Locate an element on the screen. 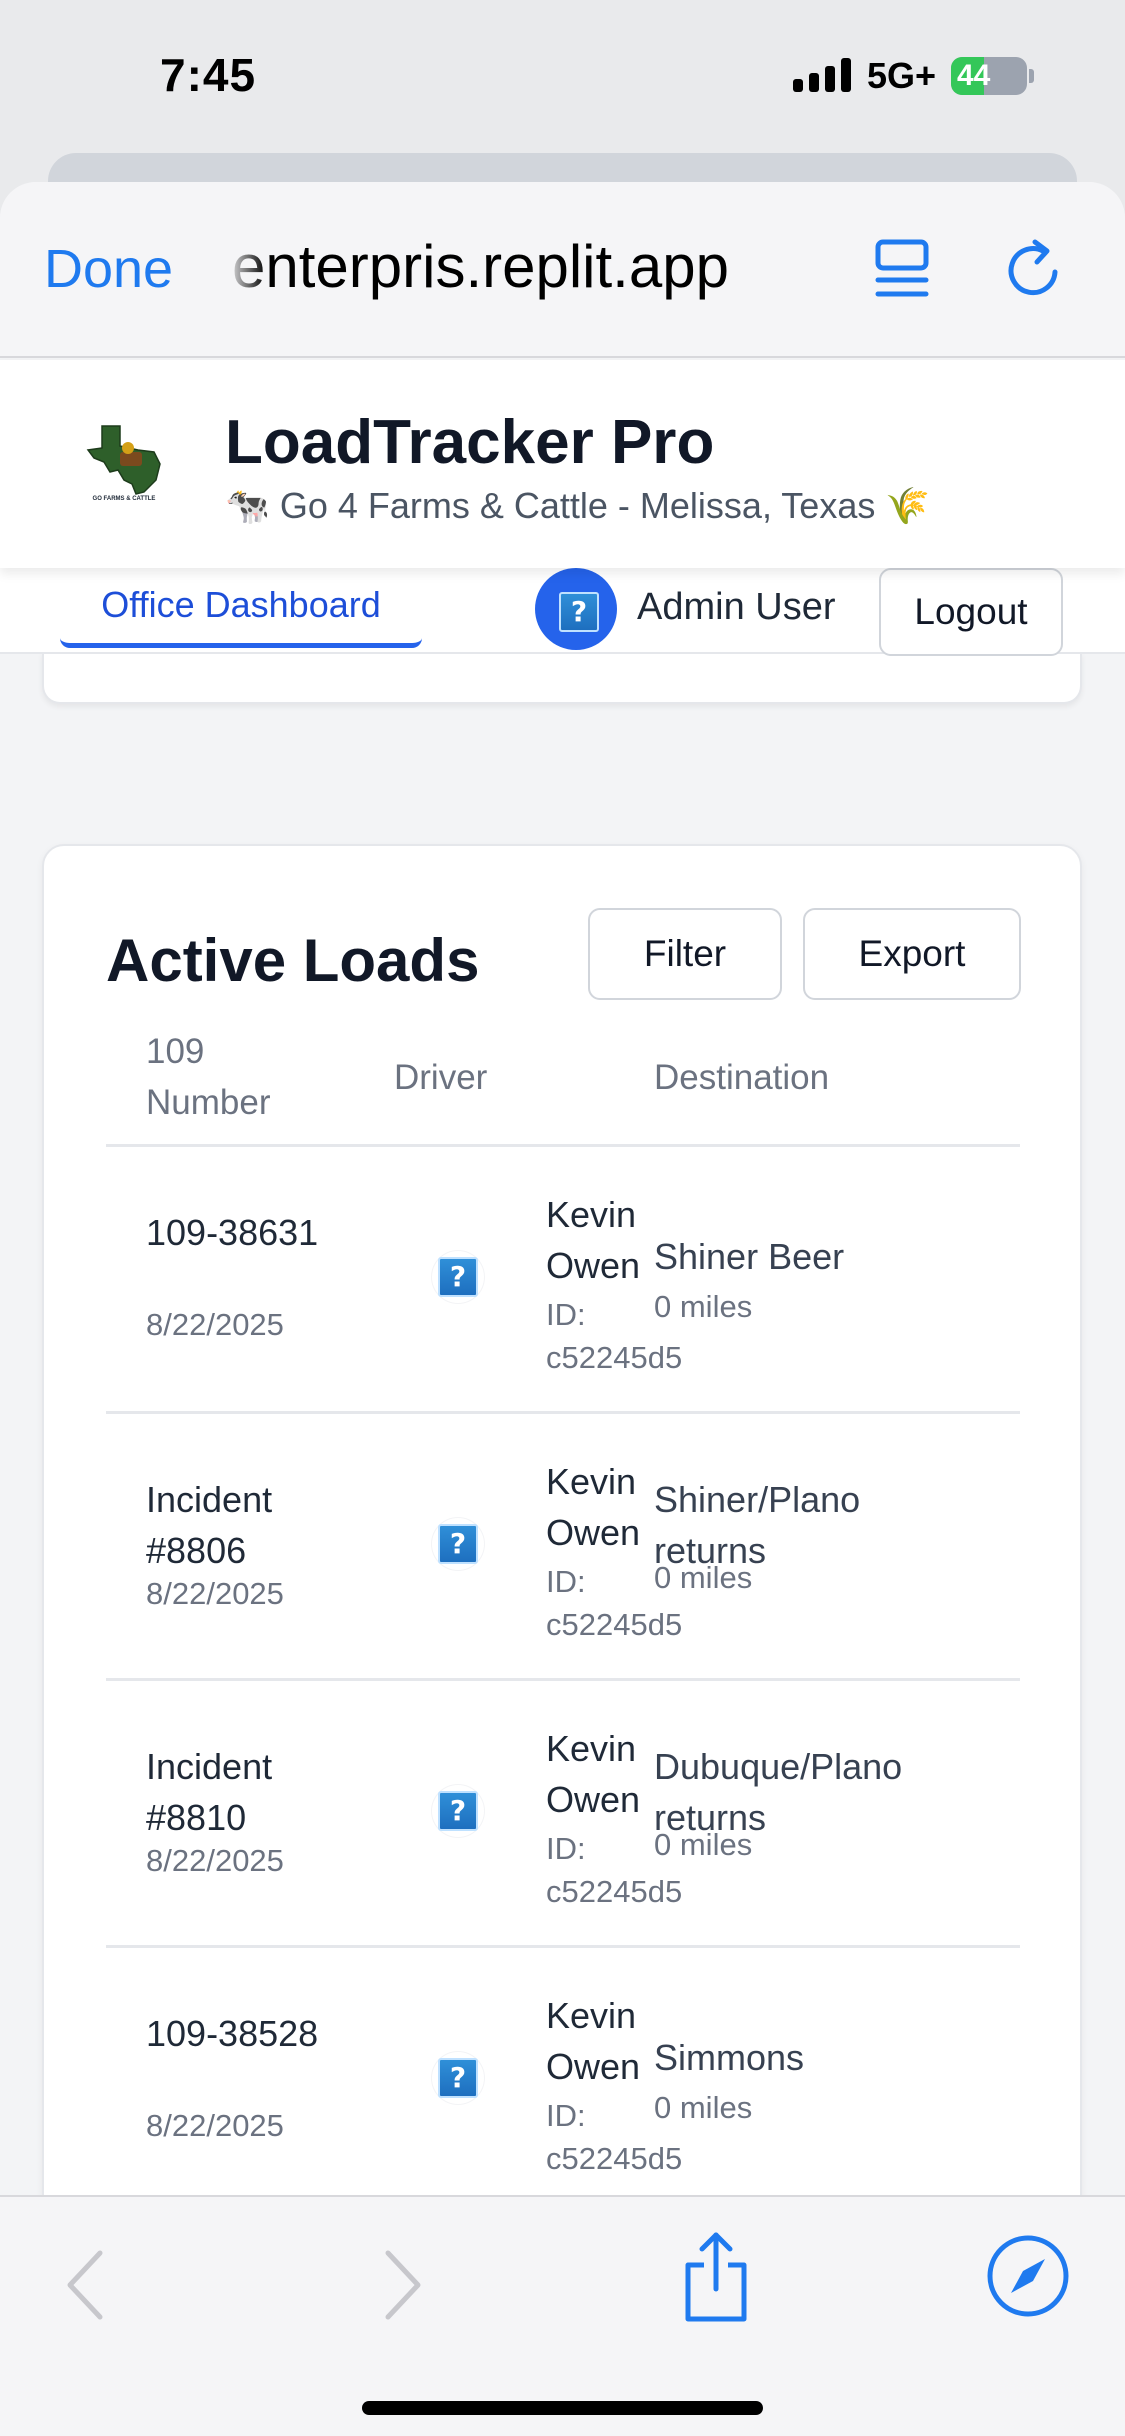  url-display: enterpris.replit.app is located at coordinates (537, 266).